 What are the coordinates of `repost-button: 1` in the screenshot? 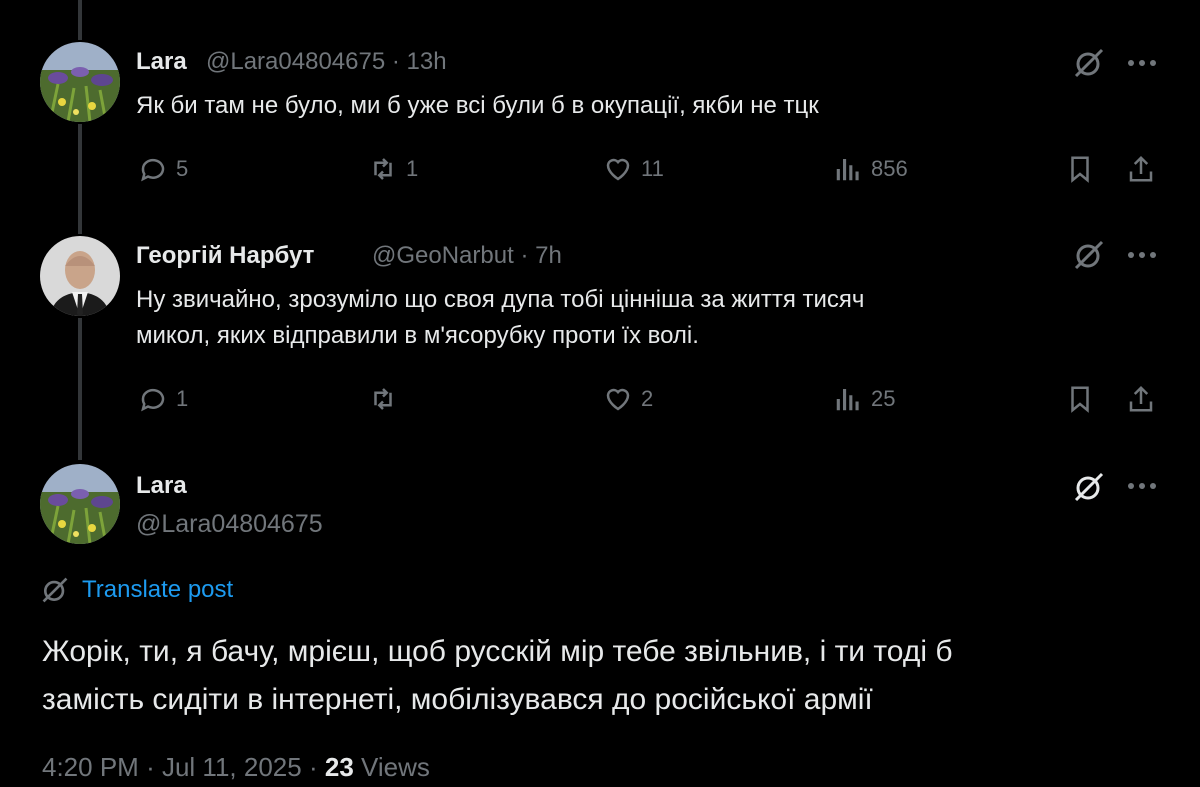 It's located at (393, 169).